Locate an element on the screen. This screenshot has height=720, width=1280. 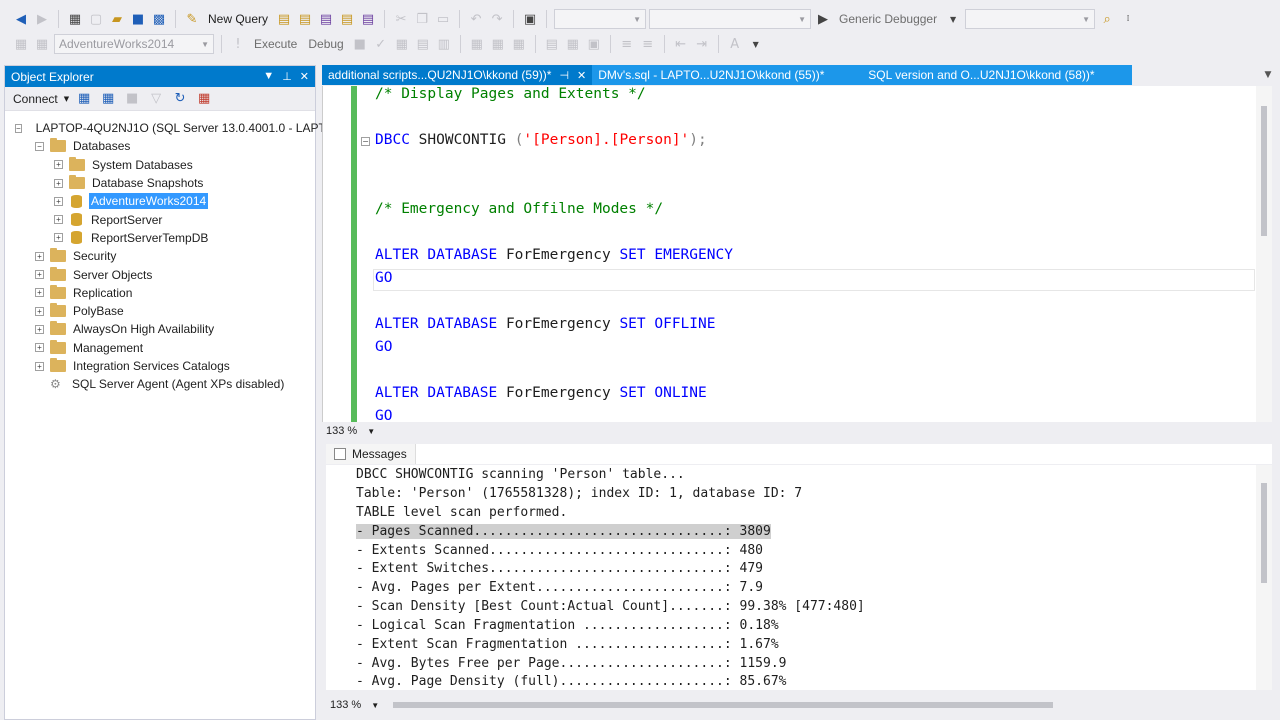
include-plan-icon: ▦ is located at coordinates (477, 44).